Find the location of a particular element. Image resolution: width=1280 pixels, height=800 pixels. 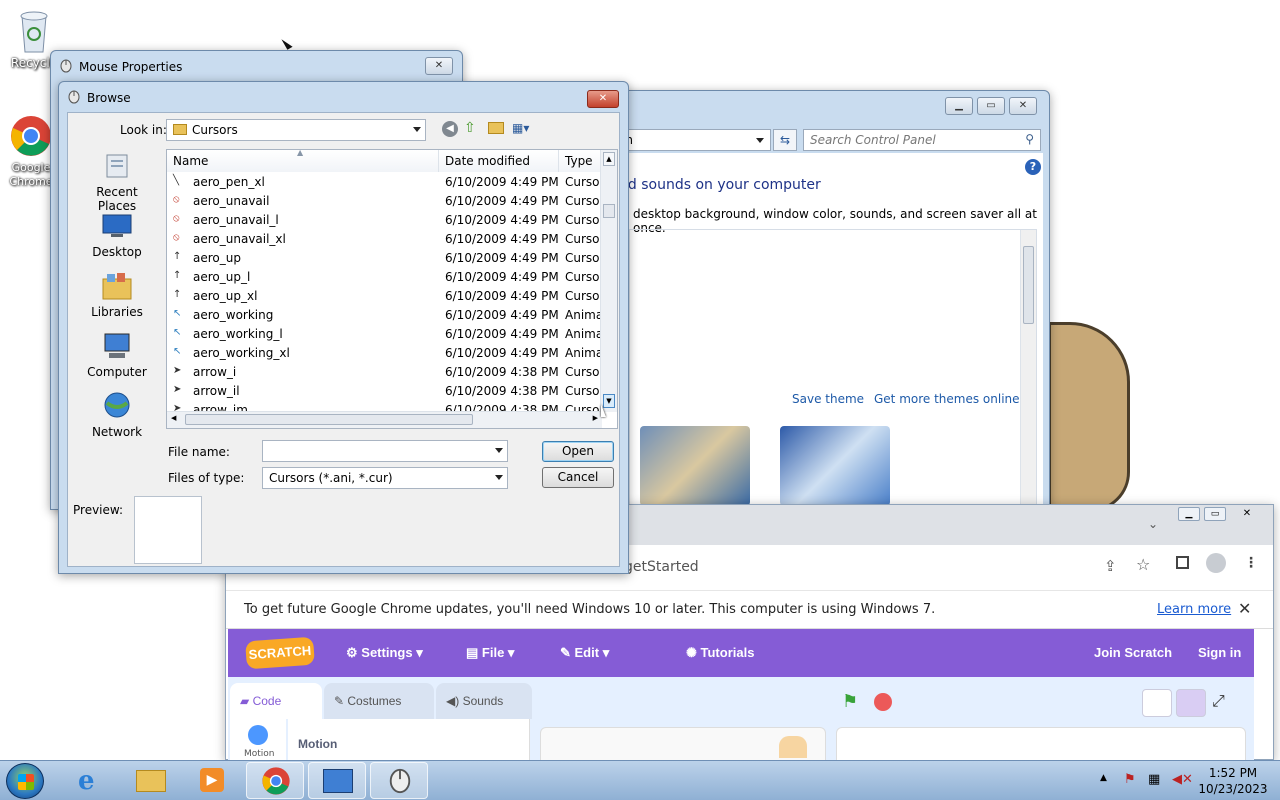

tab-code: ▰ Code is located at coordinates (276, 701).